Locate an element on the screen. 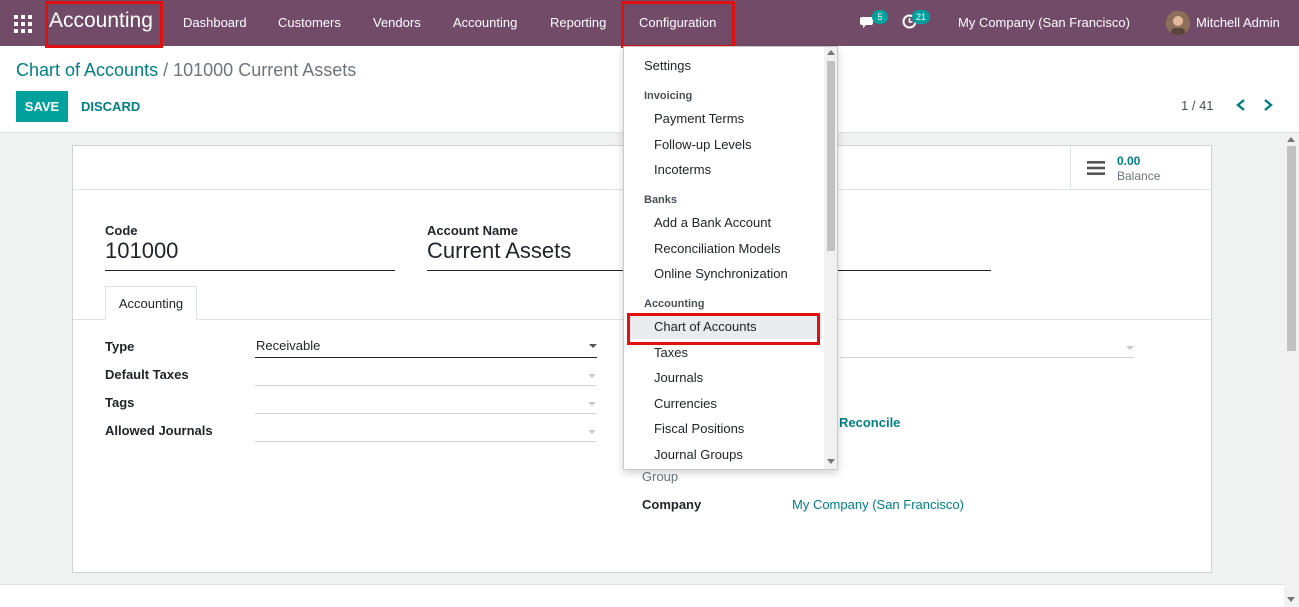 Image resolution: width=1299 pixels, height=607 pixels. activities-badge: 21 is located at coordinates (921, 17).